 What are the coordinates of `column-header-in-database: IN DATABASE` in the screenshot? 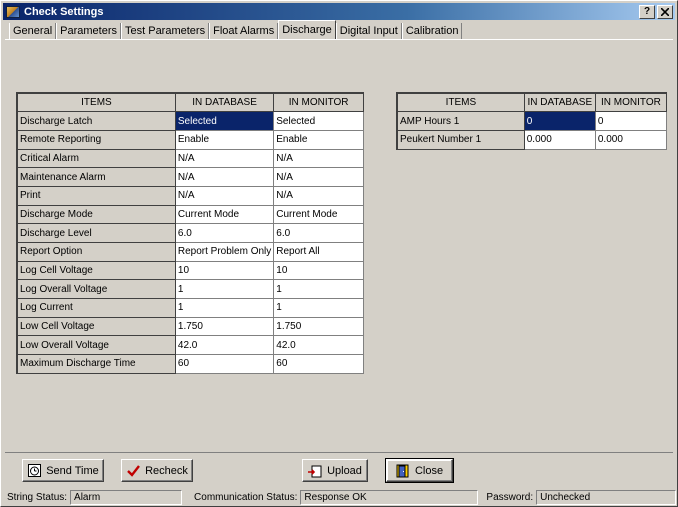 It's located at (559, 102).